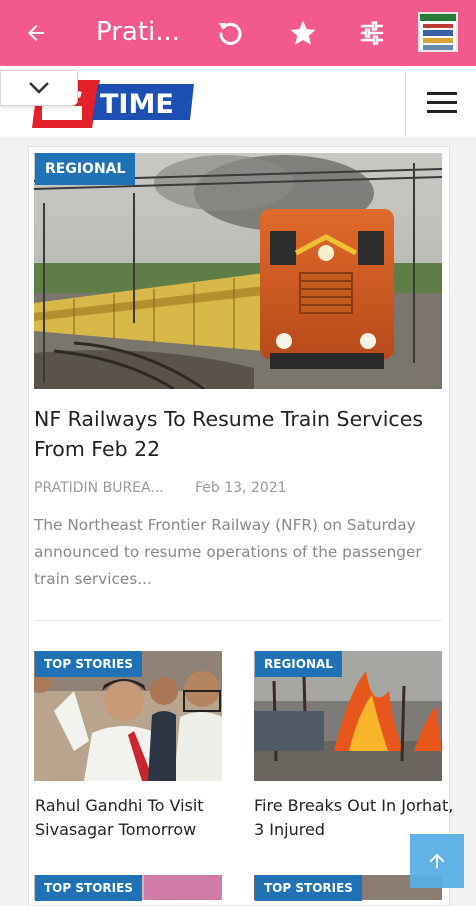  I want to click on reload-button, so click(230, 33).